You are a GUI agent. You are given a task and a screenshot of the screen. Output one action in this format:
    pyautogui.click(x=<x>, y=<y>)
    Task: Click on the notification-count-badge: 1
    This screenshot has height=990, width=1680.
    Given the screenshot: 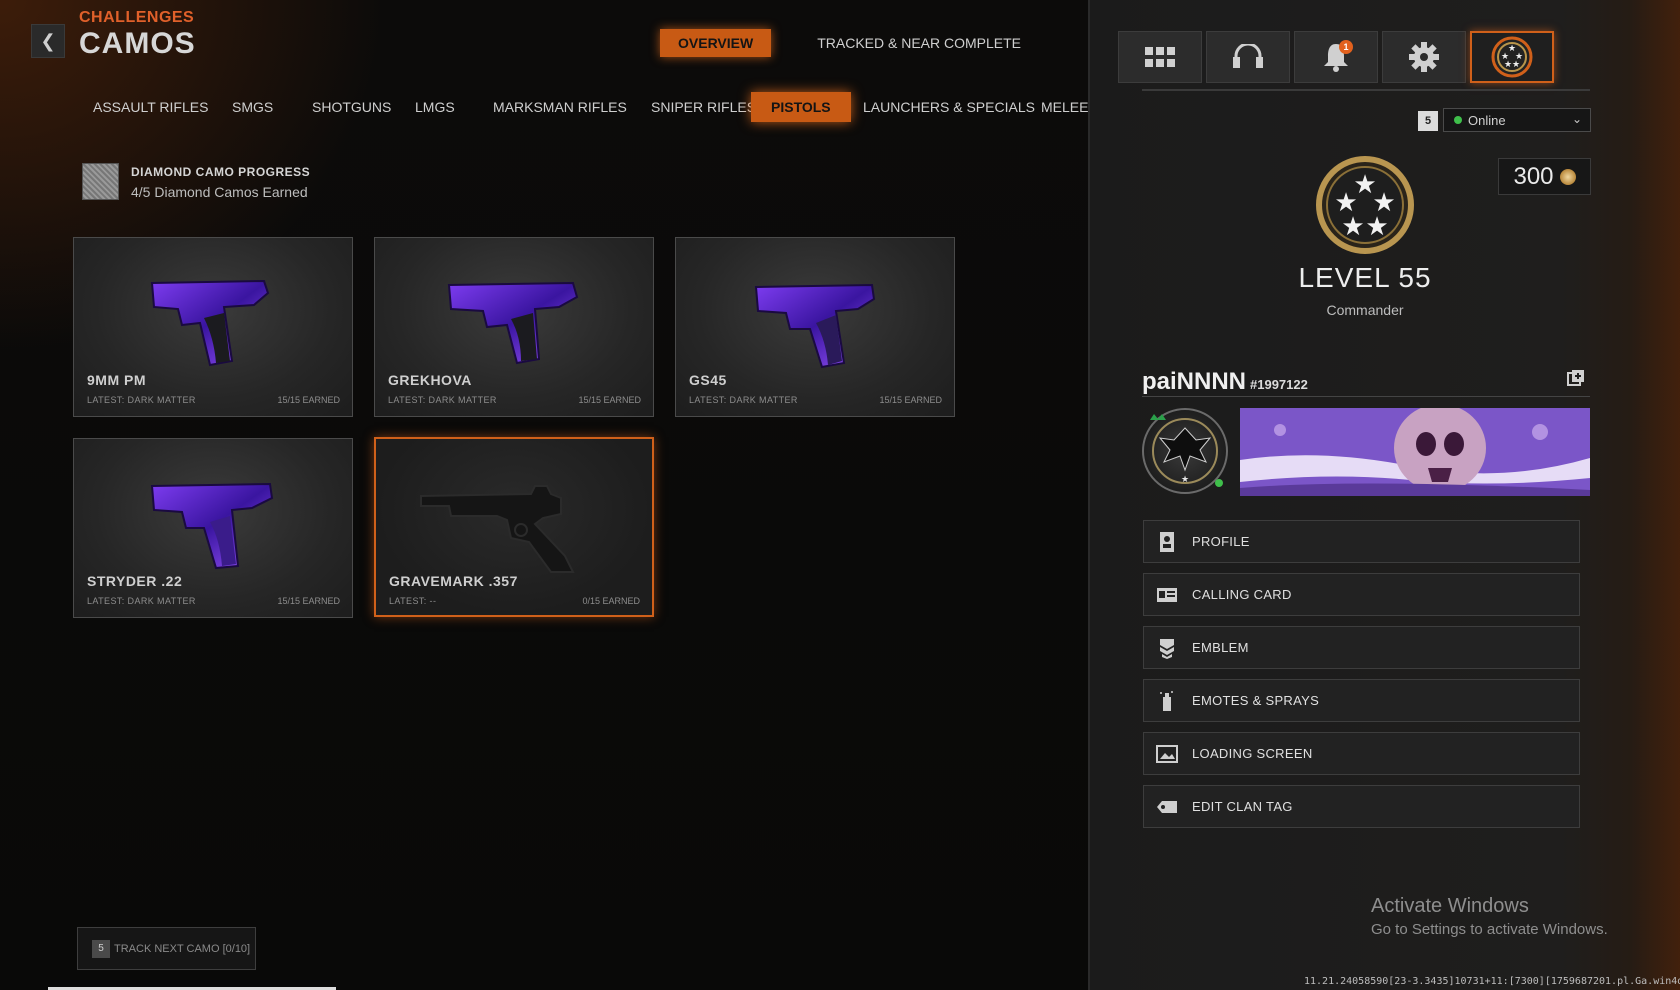 What is the action you would take?
    pyautogui.click(x=1346, y=47)
    